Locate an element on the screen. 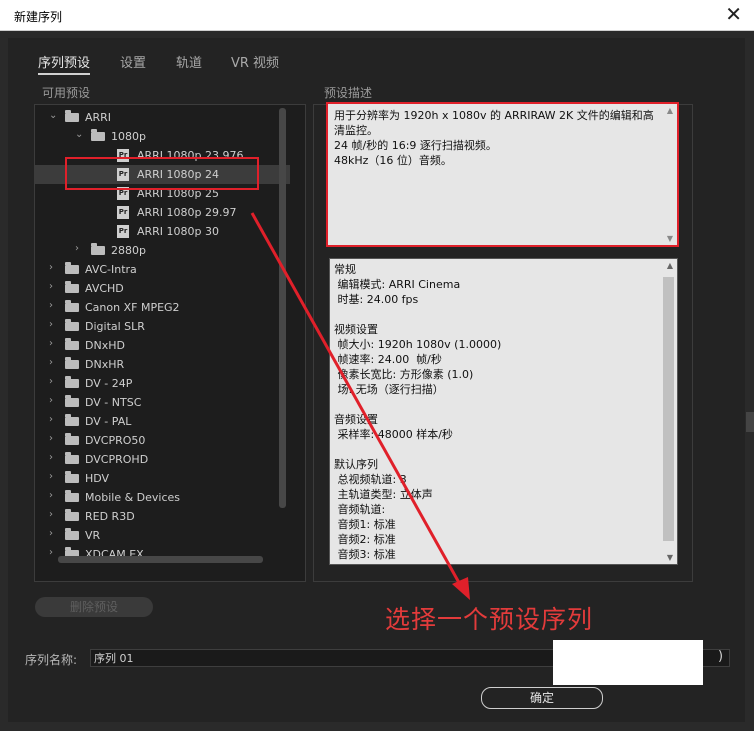 The height and width of the screenshot is (731, 754). tree-preset-row: Pr ARRI 1080p 30 is located at coordinates (162, 231).